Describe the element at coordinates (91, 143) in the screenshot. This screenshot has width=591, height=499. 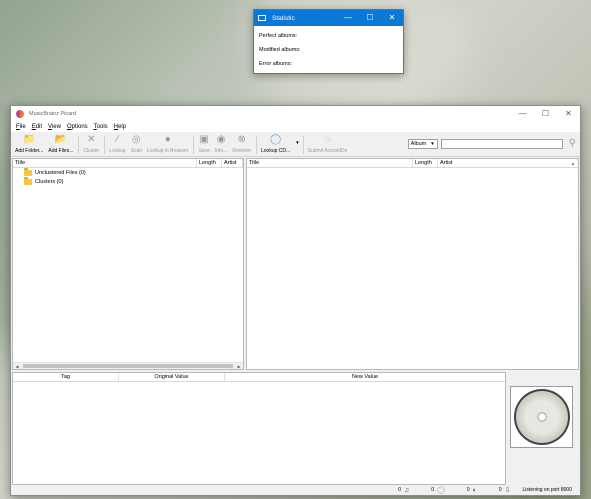
I see `cluster-button: ✕ Cluster` at that location.